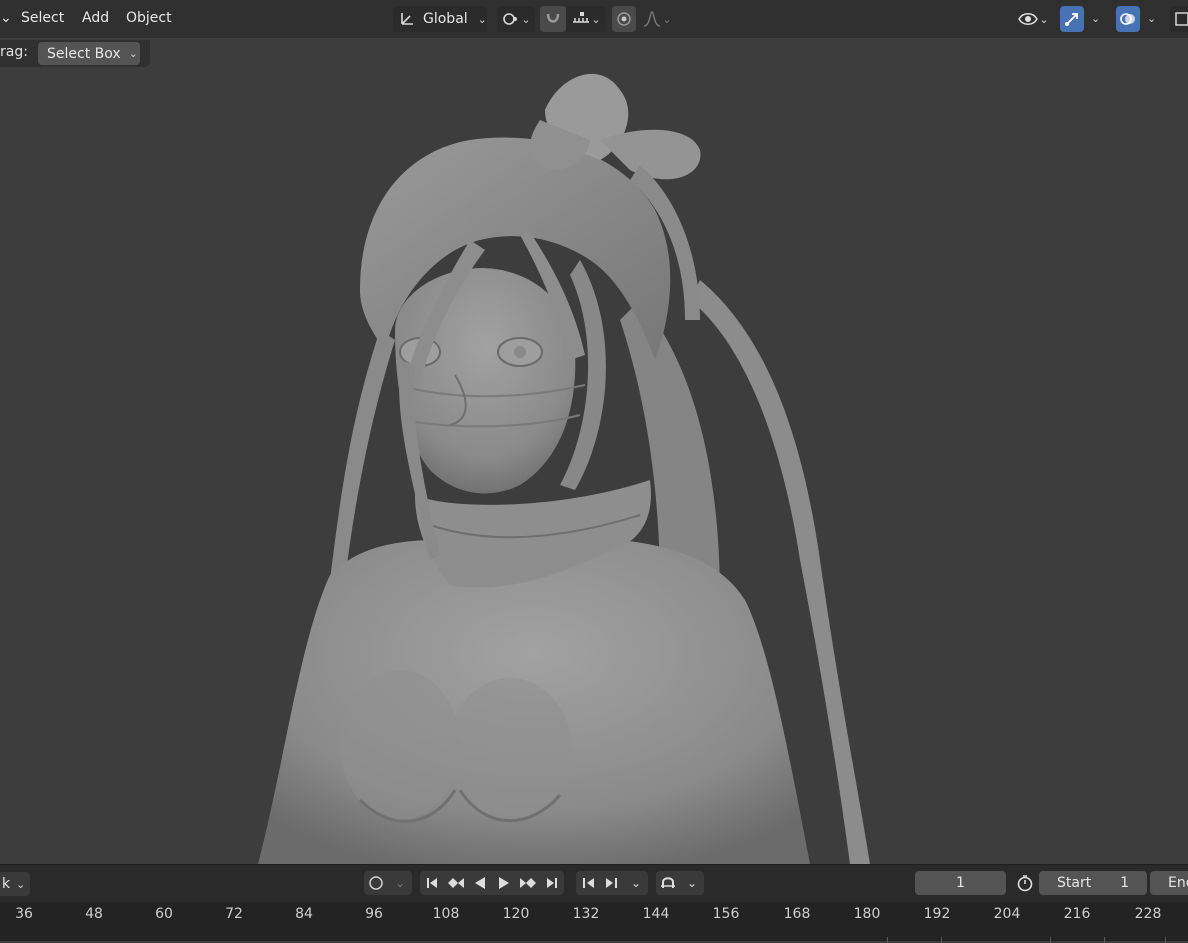 Image resolution: width=1188 pixels, height=943 pixels. I want to click on play-reverse-button, so click(480, 883).